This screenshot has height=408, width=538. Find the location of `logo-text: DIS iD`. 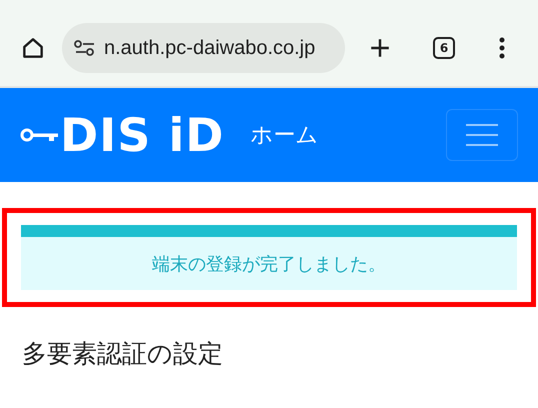

logo-text: DIS iD is located at coordinates (142, 135).